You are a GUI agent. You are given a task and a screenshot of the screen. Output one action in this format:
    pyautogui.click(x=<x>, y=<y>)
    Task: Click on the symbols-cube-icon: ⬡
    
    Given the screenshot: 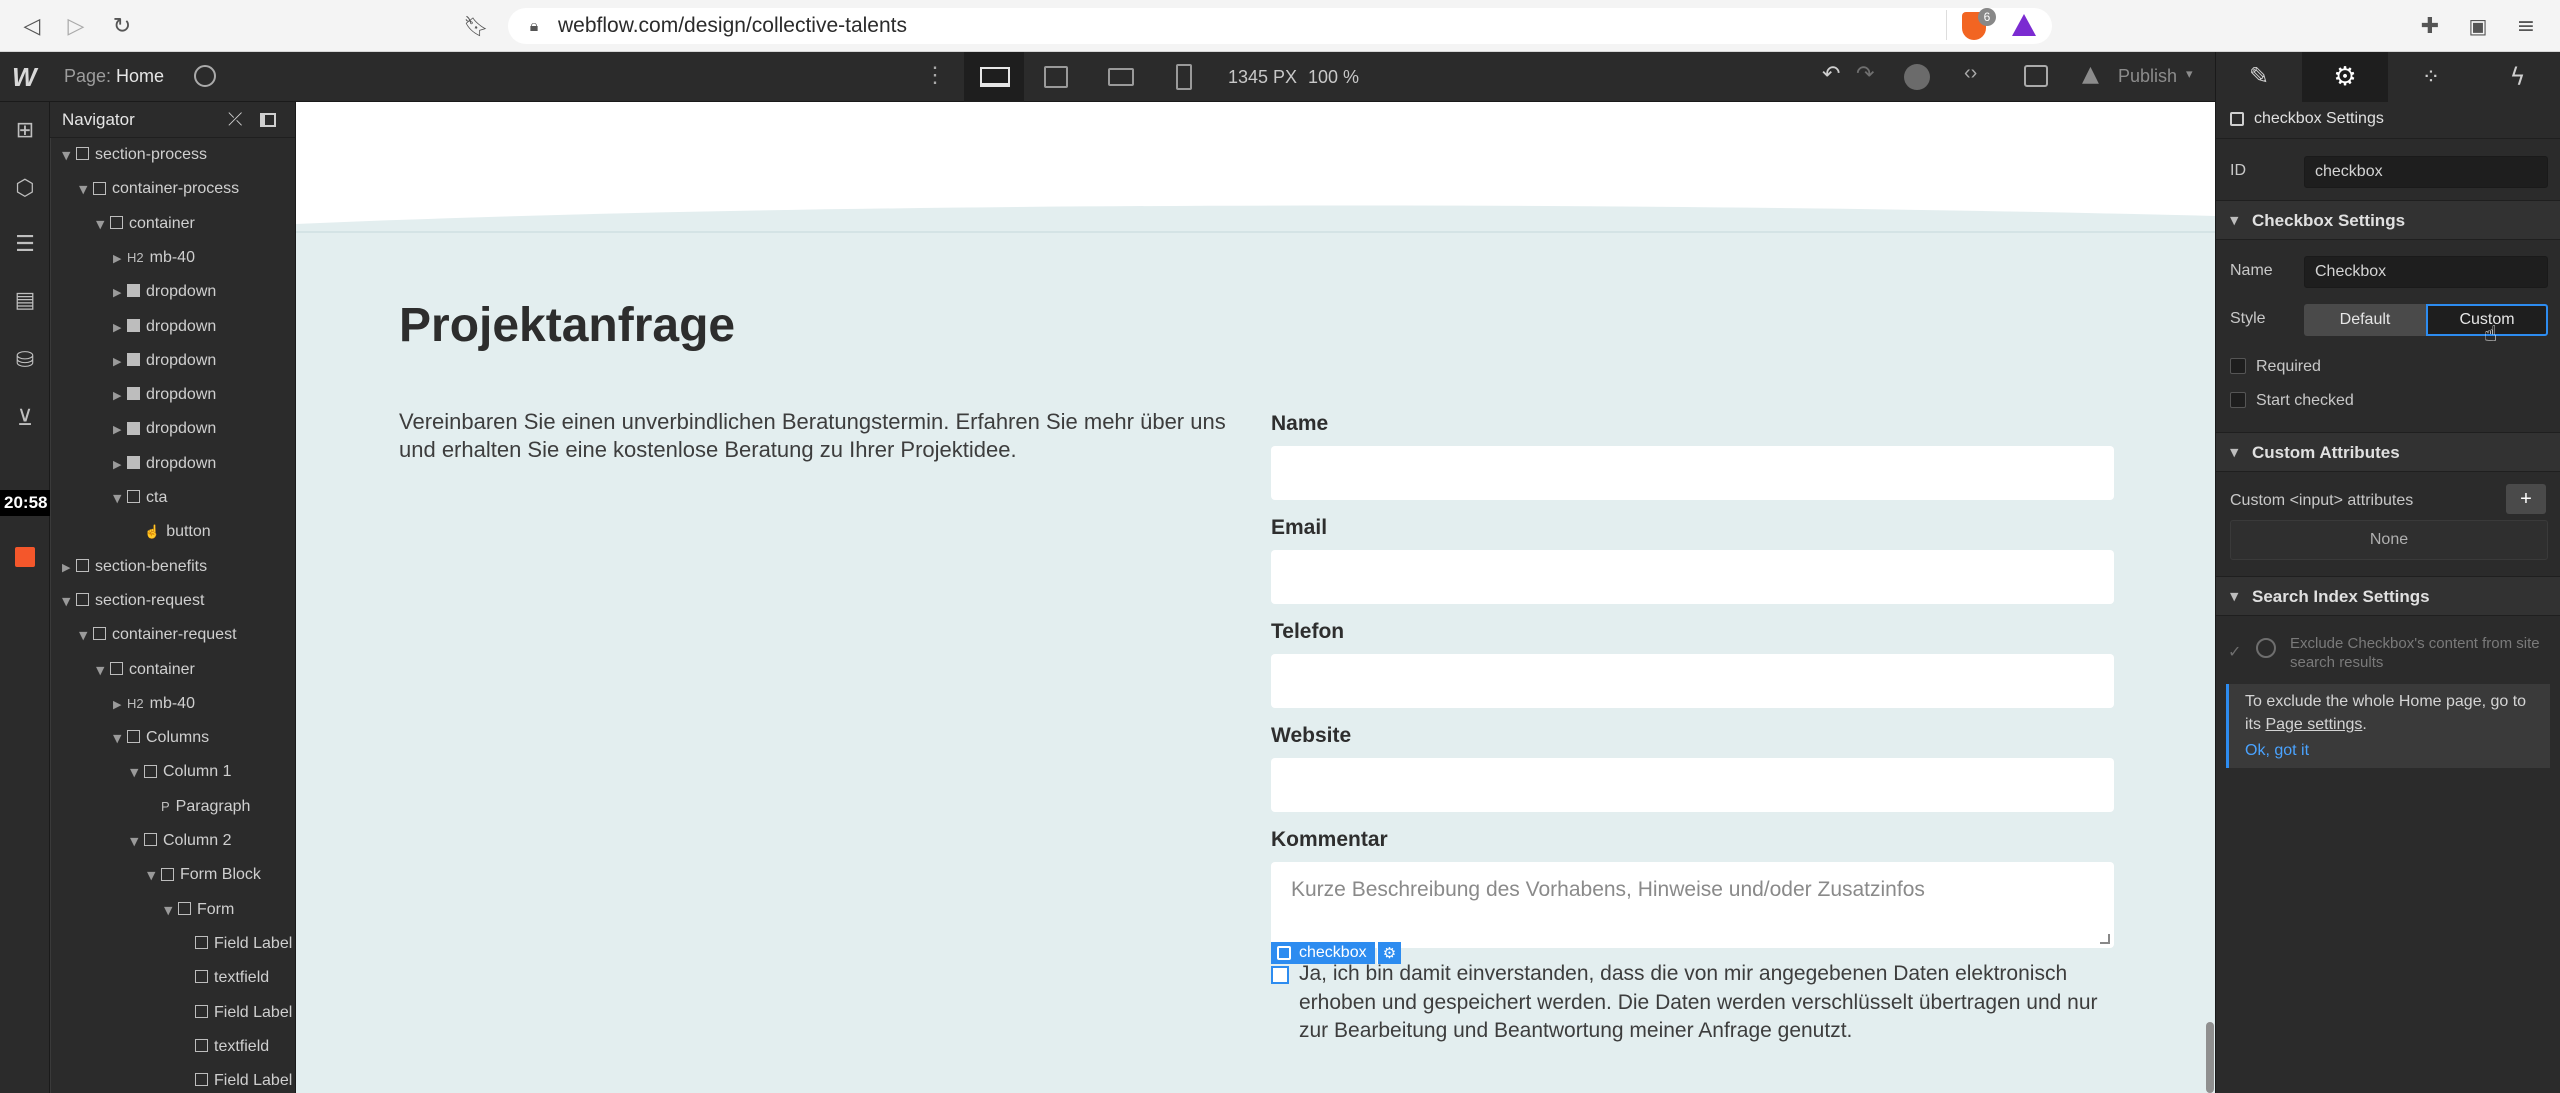 What is the action you would take?
    pyautogui.click(x=25, y=188)
    